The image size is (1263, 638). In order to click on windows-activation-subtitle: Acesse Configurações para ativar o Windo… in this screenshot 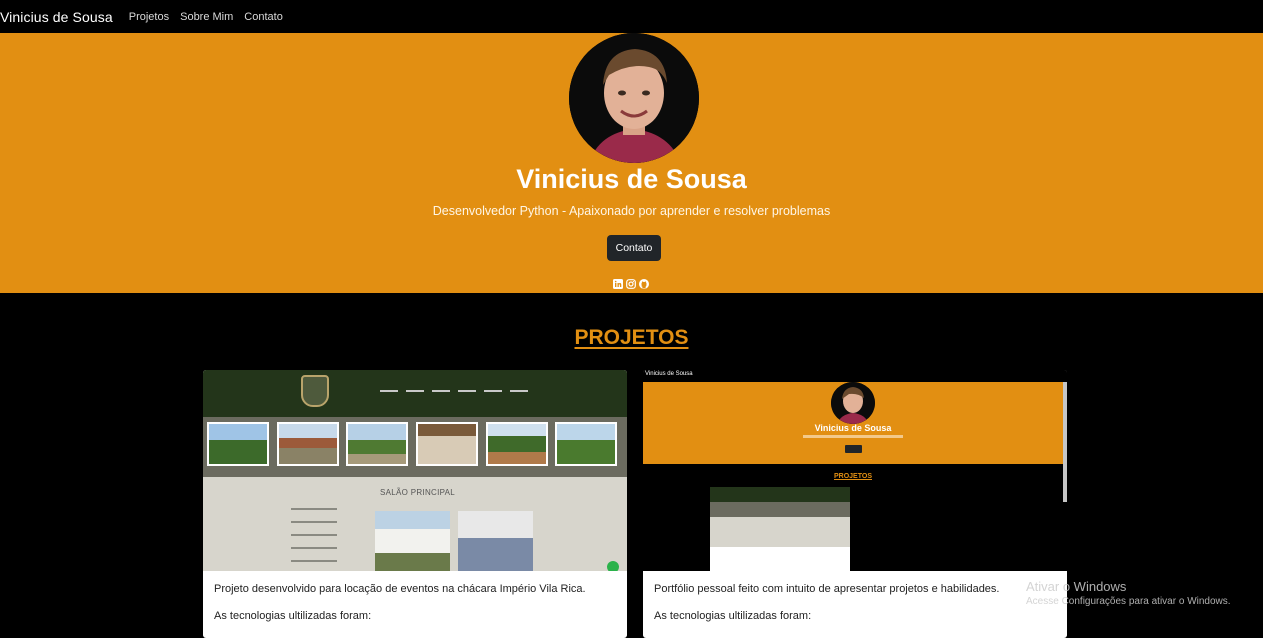, I will do `click(1128, 601)`.